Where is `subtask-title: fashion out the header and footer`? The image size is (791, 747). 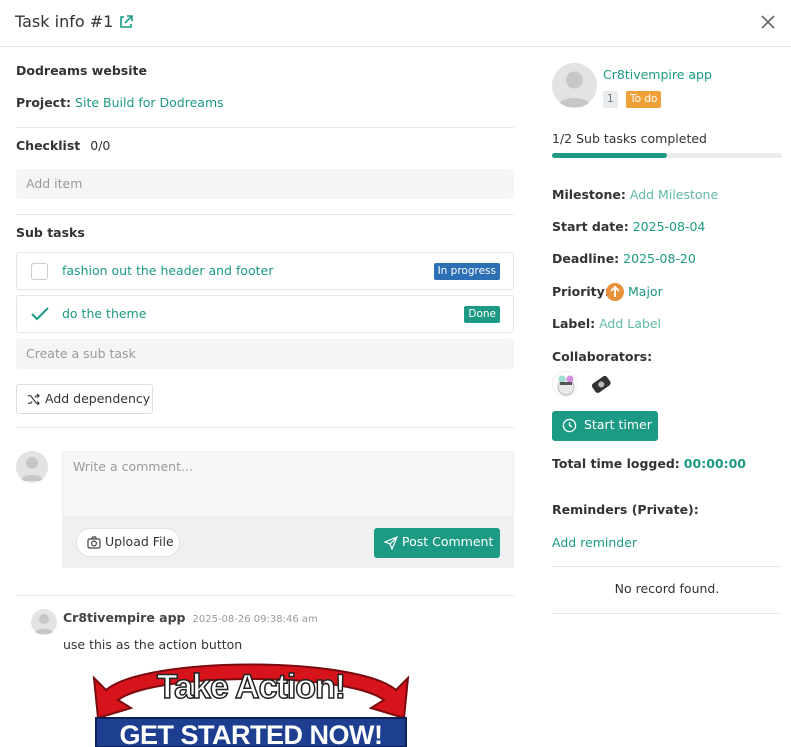
subtask-title: fashion out the header and footer is located at coordinates (167, 270).